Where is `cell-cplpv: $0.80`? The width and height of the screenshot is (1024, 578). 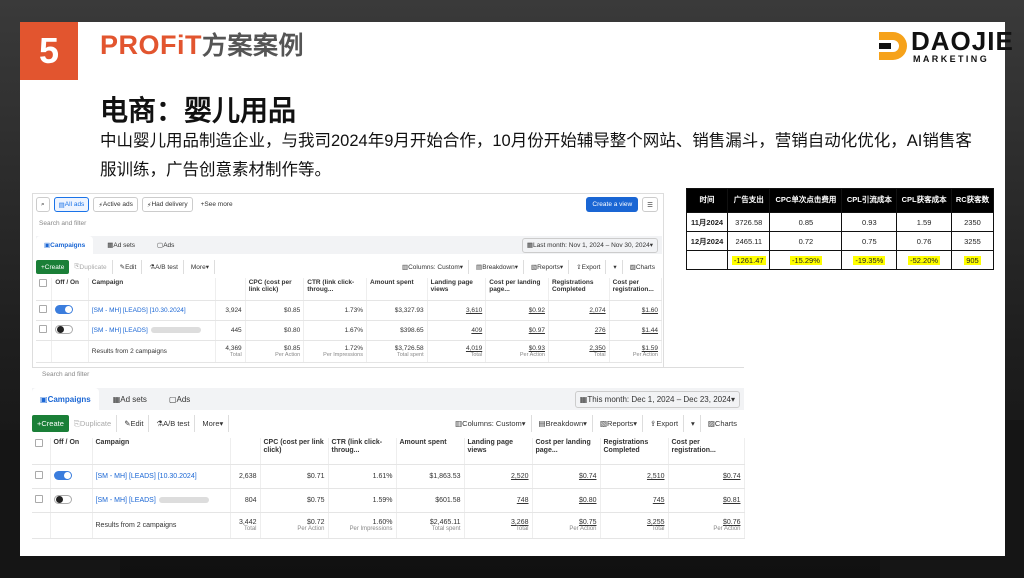 cell-cplpv: $0.80 is located at coordinates (566, 500).